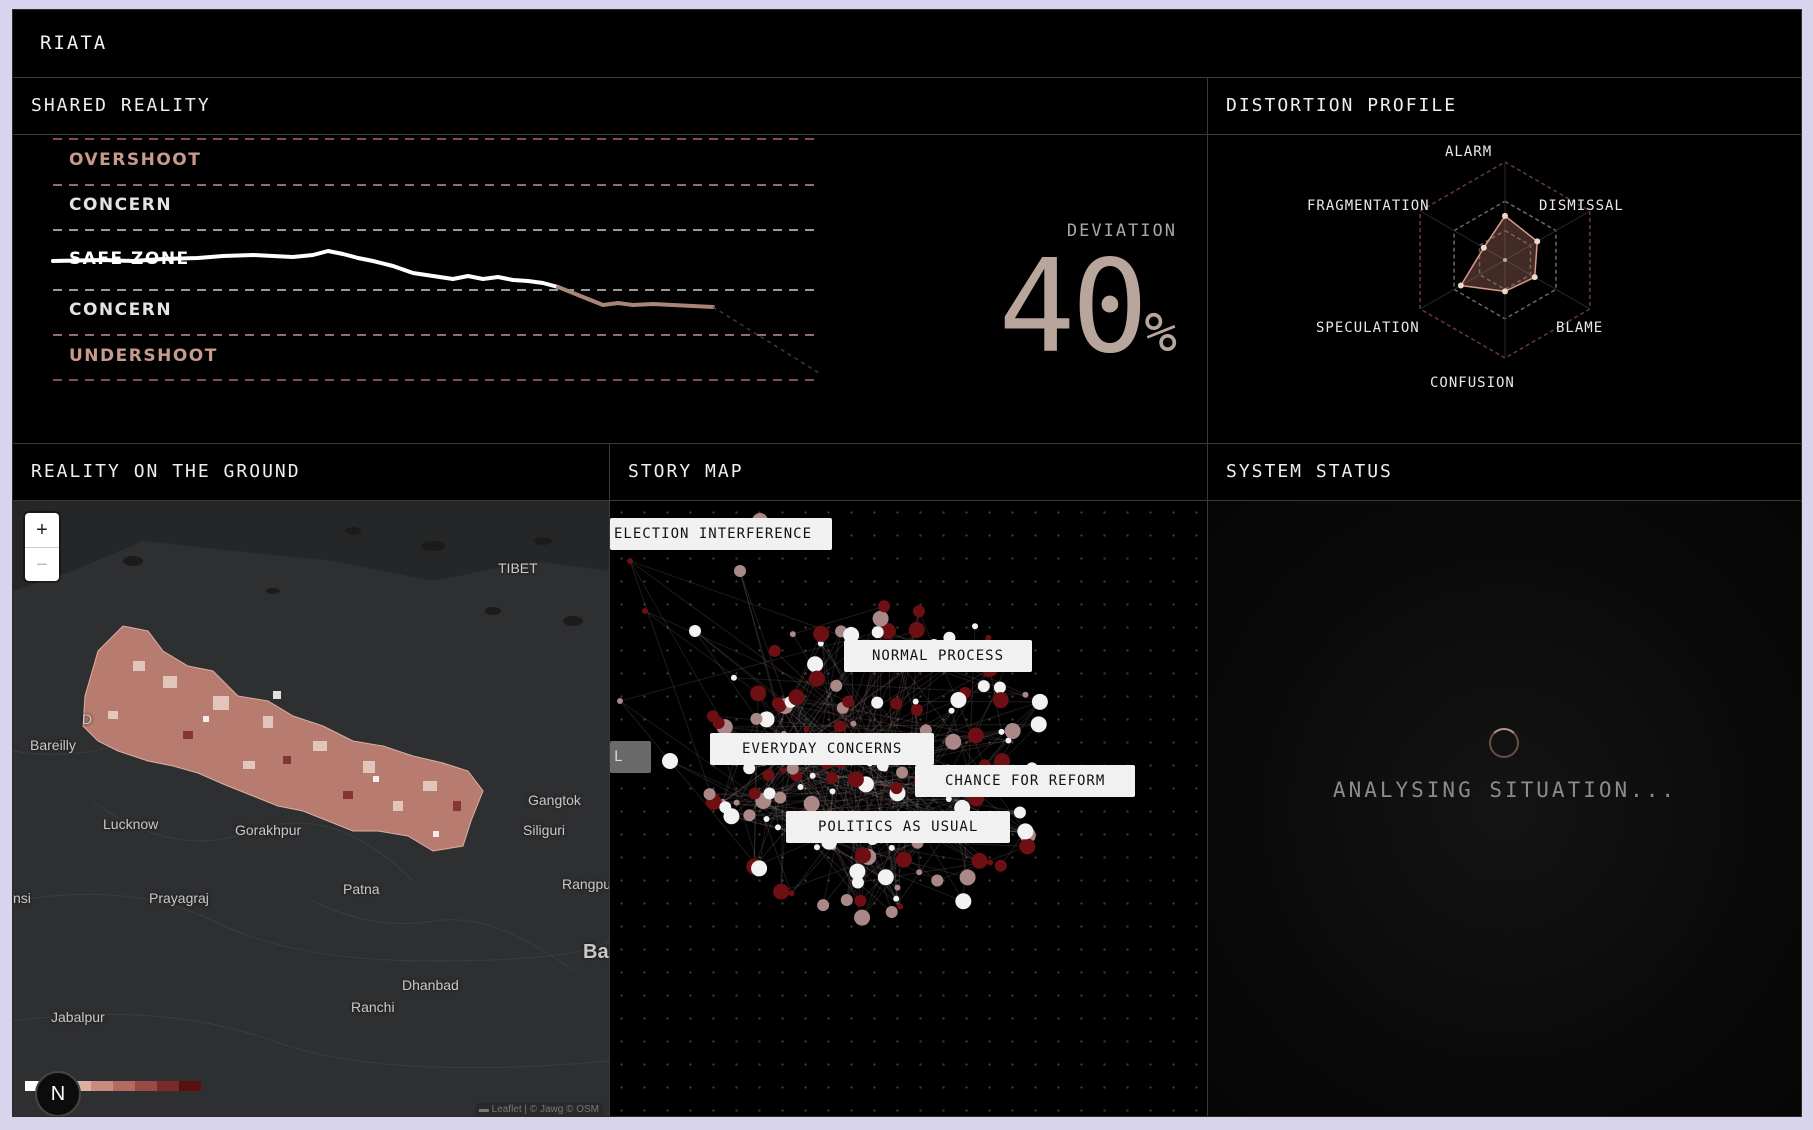 The height and width of the screenshot is (1130, 1813). Describe the element at coordinates (121, 105) in the screenshot. I see `panel-title: SHARED REALITY` at that location.